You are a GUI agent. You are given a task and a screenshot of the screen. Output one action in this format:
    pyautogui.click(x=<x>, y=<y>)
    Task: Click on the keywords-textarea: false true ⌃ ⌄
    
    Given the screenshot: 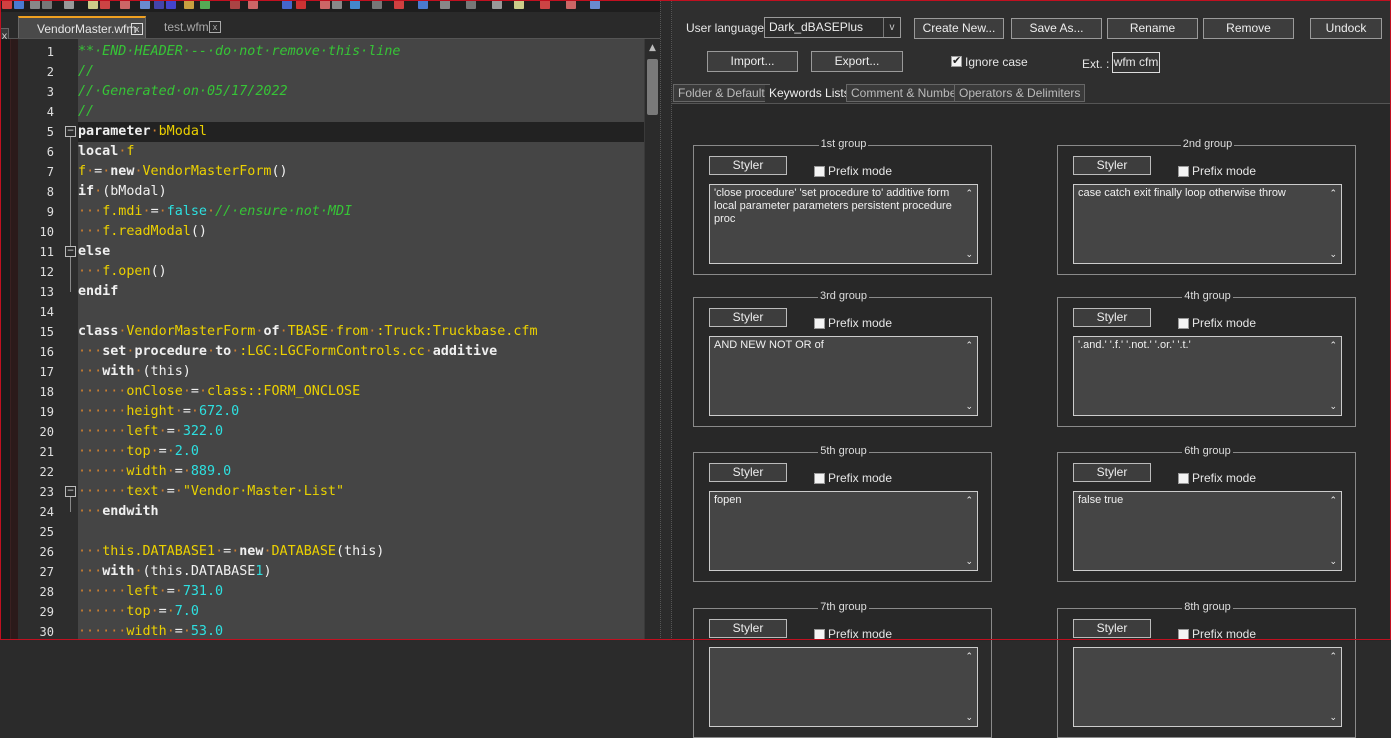 What is the action you would take?
    pyautogui.click(x=1207, y=531)
    